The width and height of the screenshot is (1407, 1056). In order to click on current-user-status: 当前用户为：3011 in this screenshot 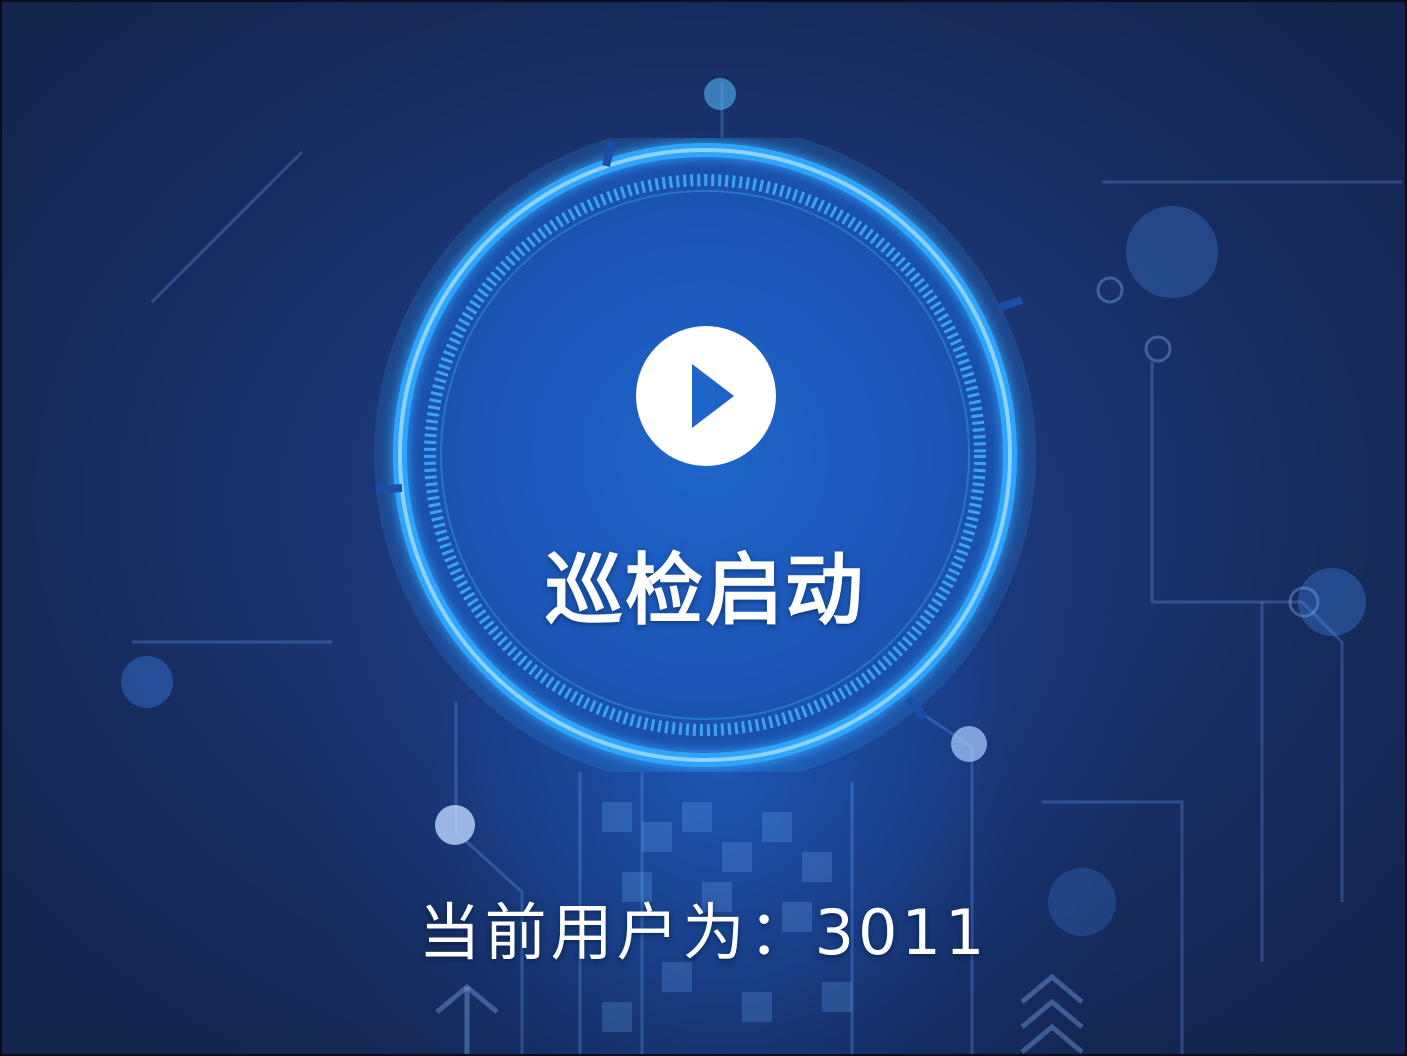, I will do `click(703, 927)`.